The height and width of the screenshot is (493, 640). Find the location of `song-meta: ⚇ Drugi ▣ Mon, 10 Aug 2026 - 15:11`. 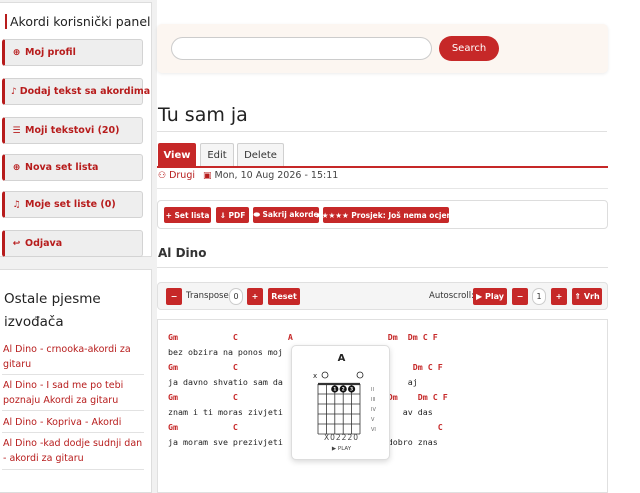

song-meta: ⚇ Drugi ▣ Mon, 10 Aug 2026 - 15:11 is located at coordinates (248, 175).